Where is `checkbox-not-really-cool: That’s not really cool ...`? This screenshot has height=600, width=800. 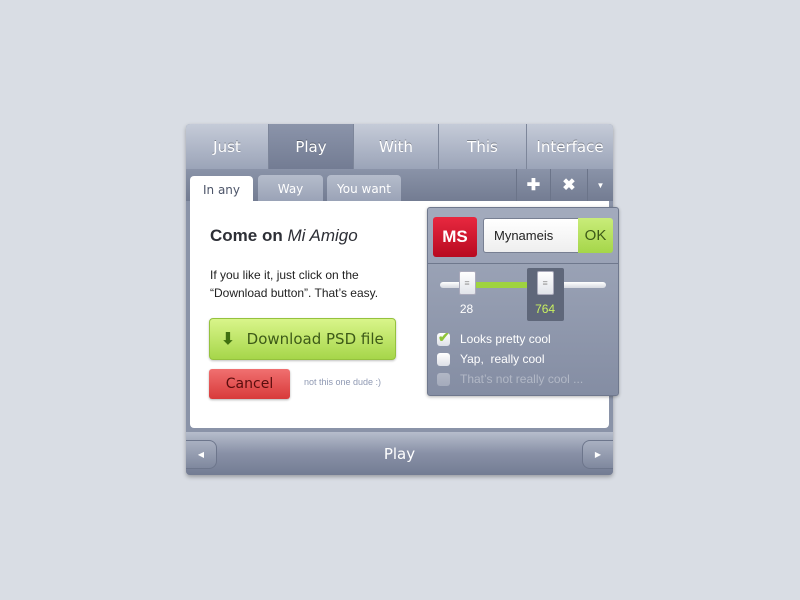 checkbox-not-really-cool: That’s not really cool ... is located at coordinates (510, 379).